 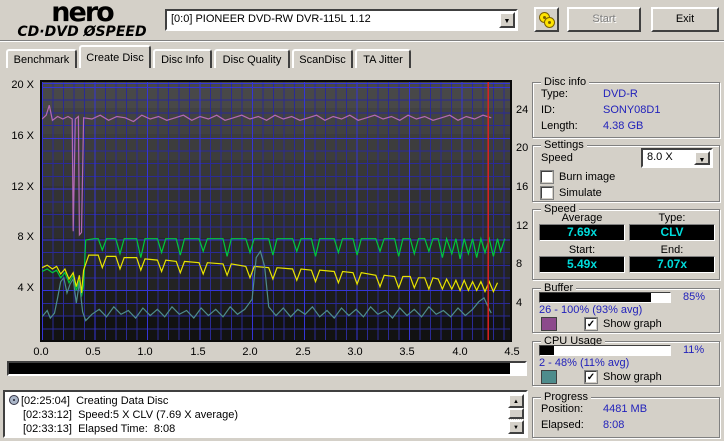 I want to click on x-axis-tick: 1.5, so click(x=198, y=352).